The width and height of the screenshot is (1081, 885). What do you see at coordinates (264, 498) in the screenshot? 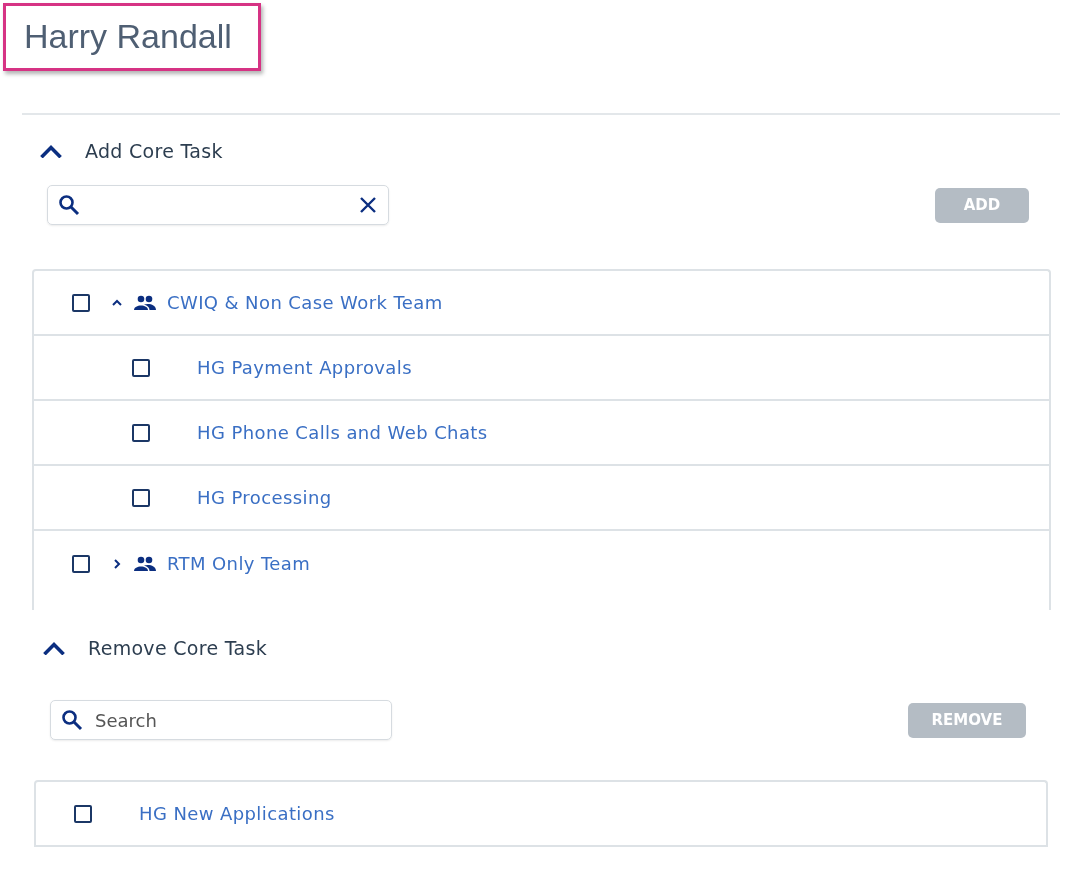
I see `task-name: HG Processing` at bounding box center [264, 498].